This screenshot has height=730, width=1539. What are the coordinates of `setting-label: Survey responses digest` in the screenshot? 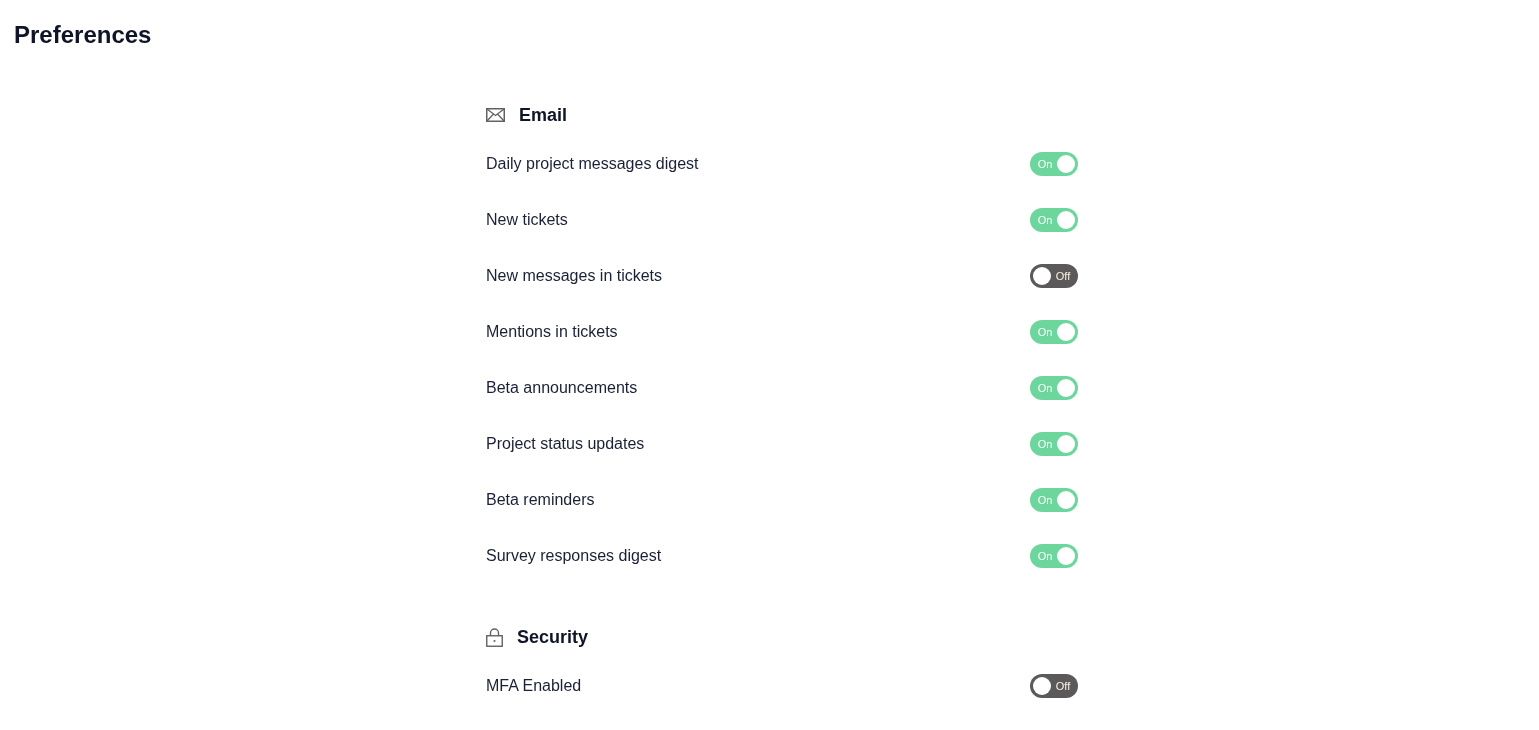 It's located at (574, 556).